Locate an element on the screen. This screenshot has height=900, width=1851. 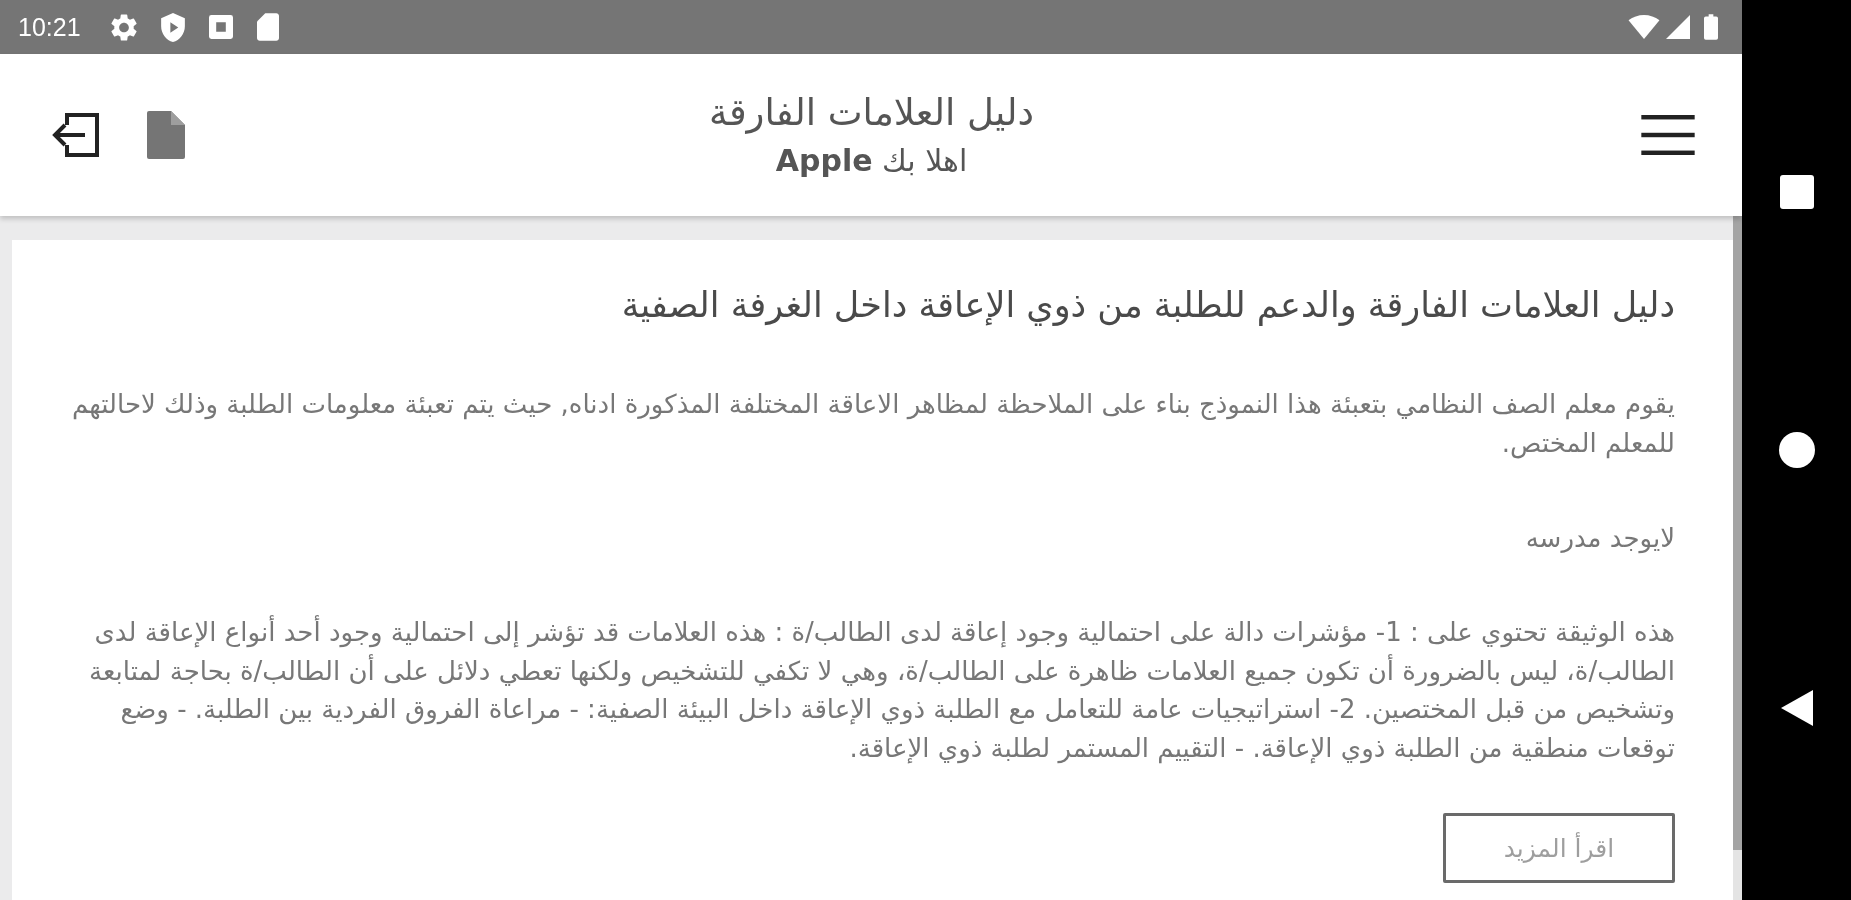
status-time: 10:21 is located at coordinates (49, 27).